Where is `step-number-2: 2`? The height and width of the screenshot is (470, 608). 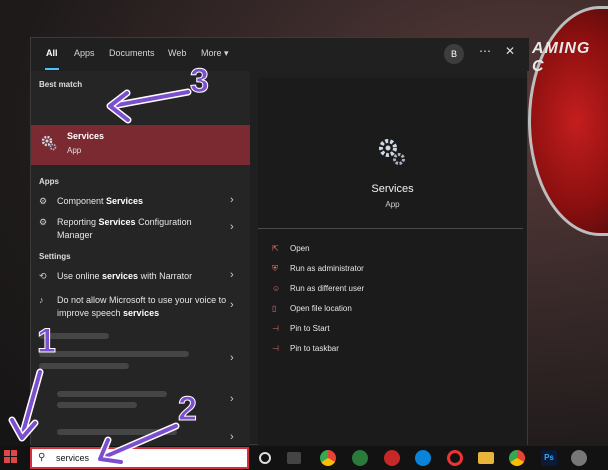 step-number-2: 2 is located at coordinates (188, 409).